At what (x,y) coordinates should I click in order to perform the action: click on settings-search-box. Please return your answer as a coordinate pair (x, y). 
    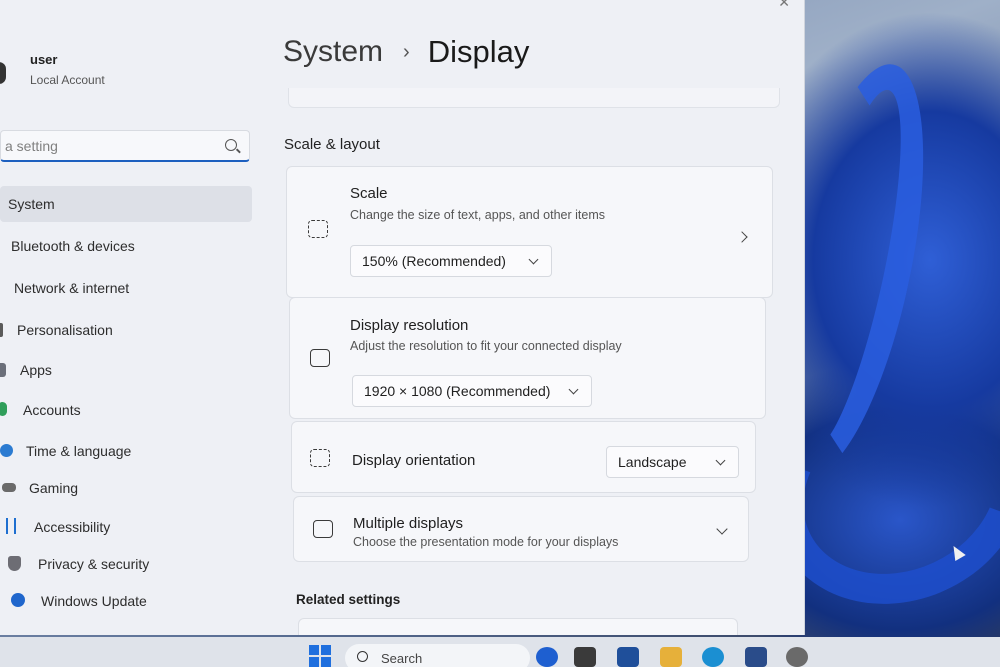
    Looking at the image, I should click on (125, 146).